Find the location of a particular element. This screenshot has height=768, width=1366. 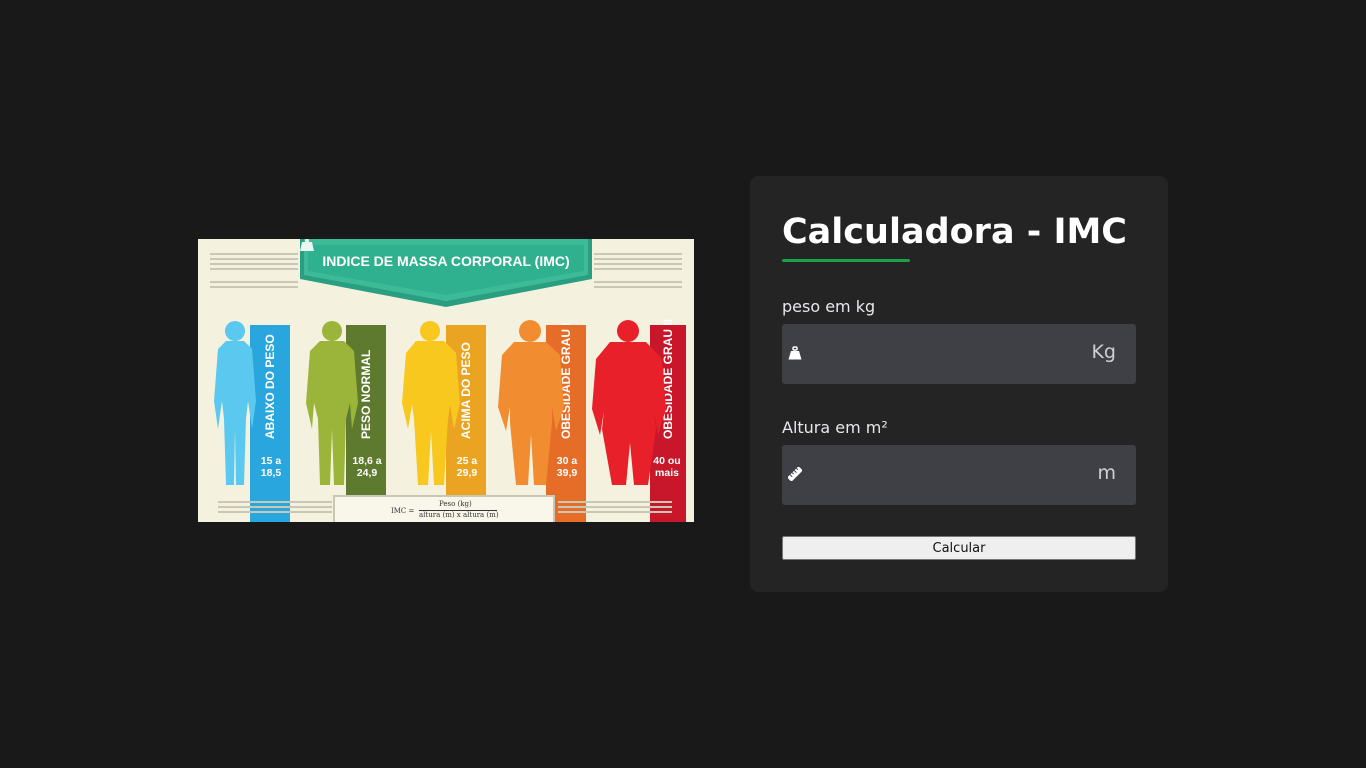

weight-field: Kg is located at coordinates (959, 355).